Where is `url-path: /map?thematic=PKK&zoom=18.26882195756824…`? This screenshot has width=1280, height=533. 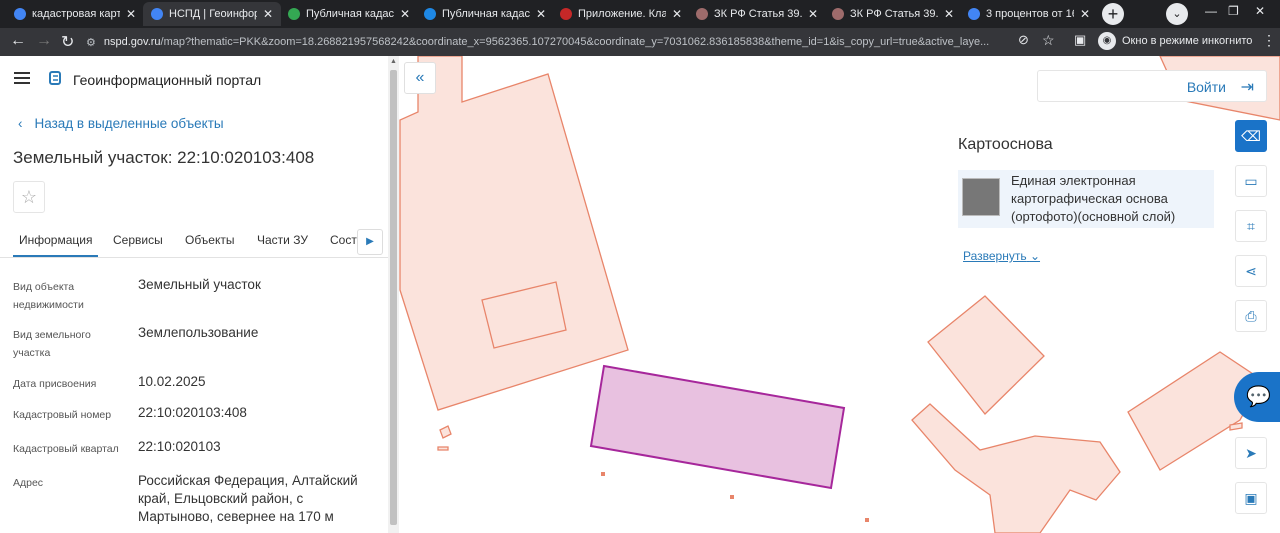
url-path: /map?thematic=PKK&zoom=18.26882195756824… is located at coordinates (575, 42).